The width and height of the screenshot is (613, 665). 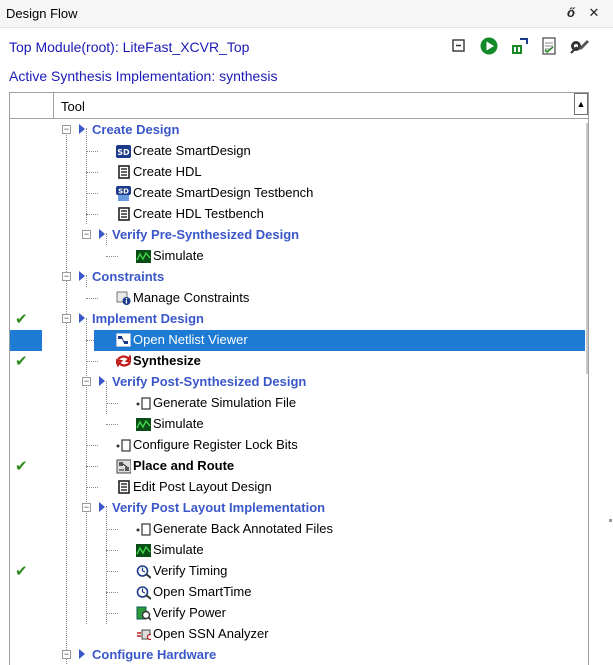 I want to click on tree-row-label: Verify Pre-Synthesized Design, so click(x=206, y=234).